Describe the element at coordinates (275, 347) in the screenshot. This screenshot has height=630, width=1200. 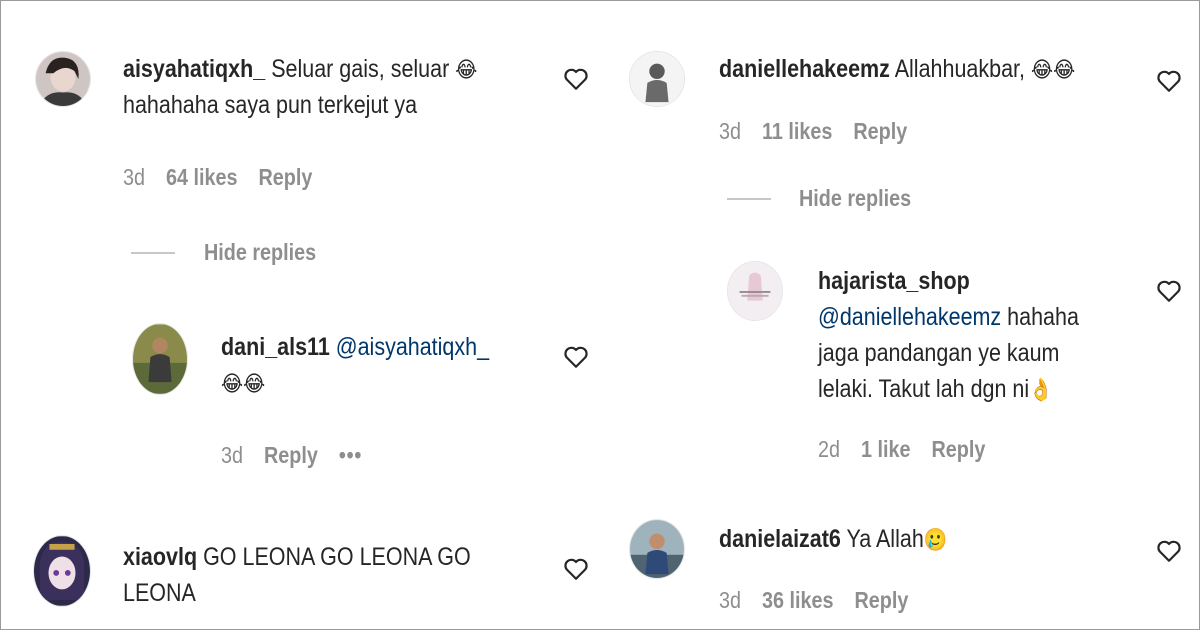
I see `reply-username: dani_als11` at that location.